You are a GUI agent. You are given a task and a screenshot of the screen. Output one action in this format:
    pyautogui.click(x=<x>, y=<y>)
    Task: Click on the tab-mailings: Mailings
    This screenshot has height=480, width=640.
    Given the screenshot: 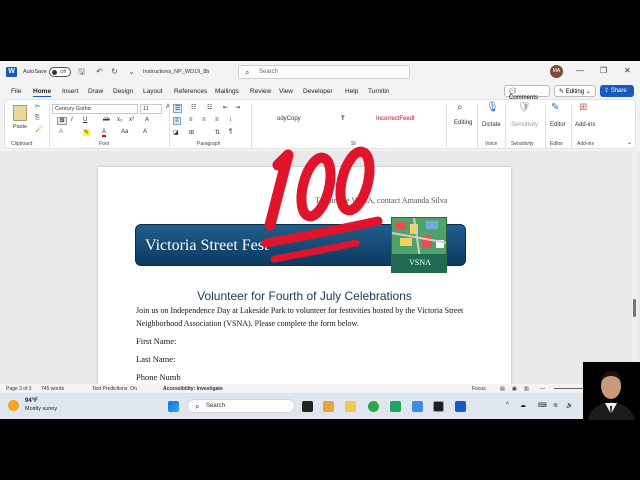 What is the action you would take?
    pyautogui.click(x=227, y=91)
    